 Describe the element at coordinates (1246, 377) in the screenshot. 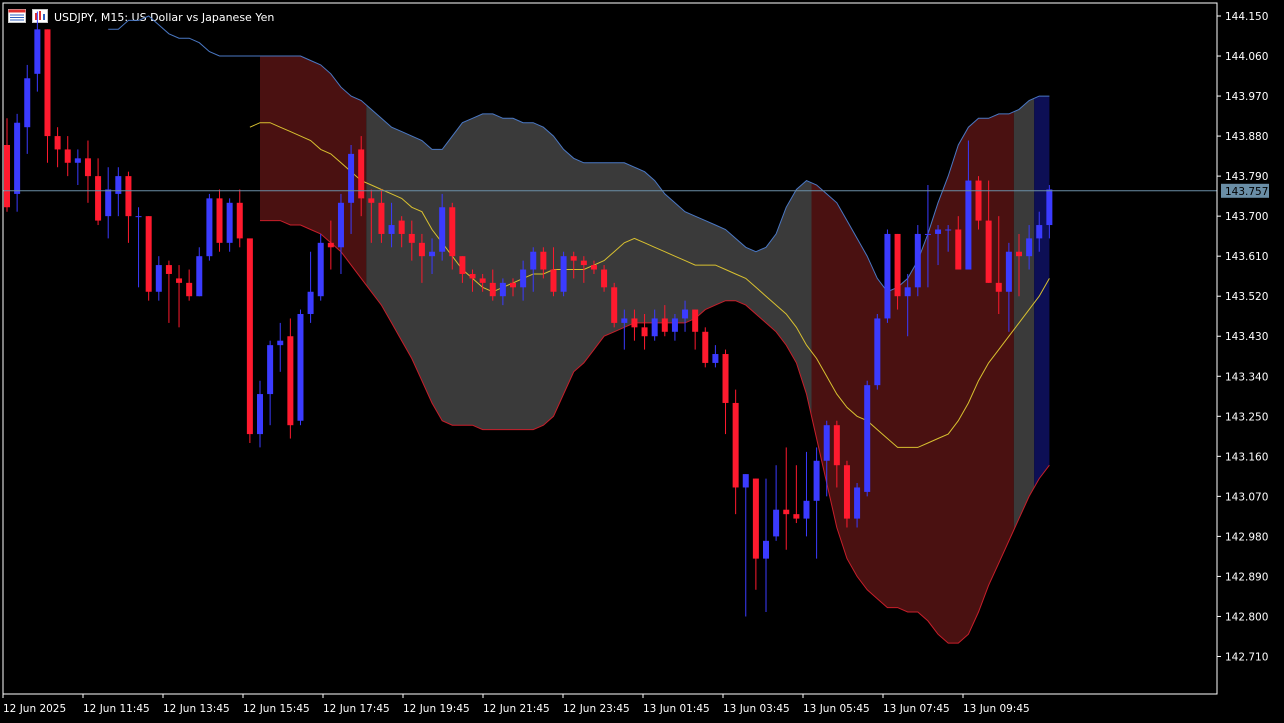

I see `y-tick-label: 143.340` at that location.